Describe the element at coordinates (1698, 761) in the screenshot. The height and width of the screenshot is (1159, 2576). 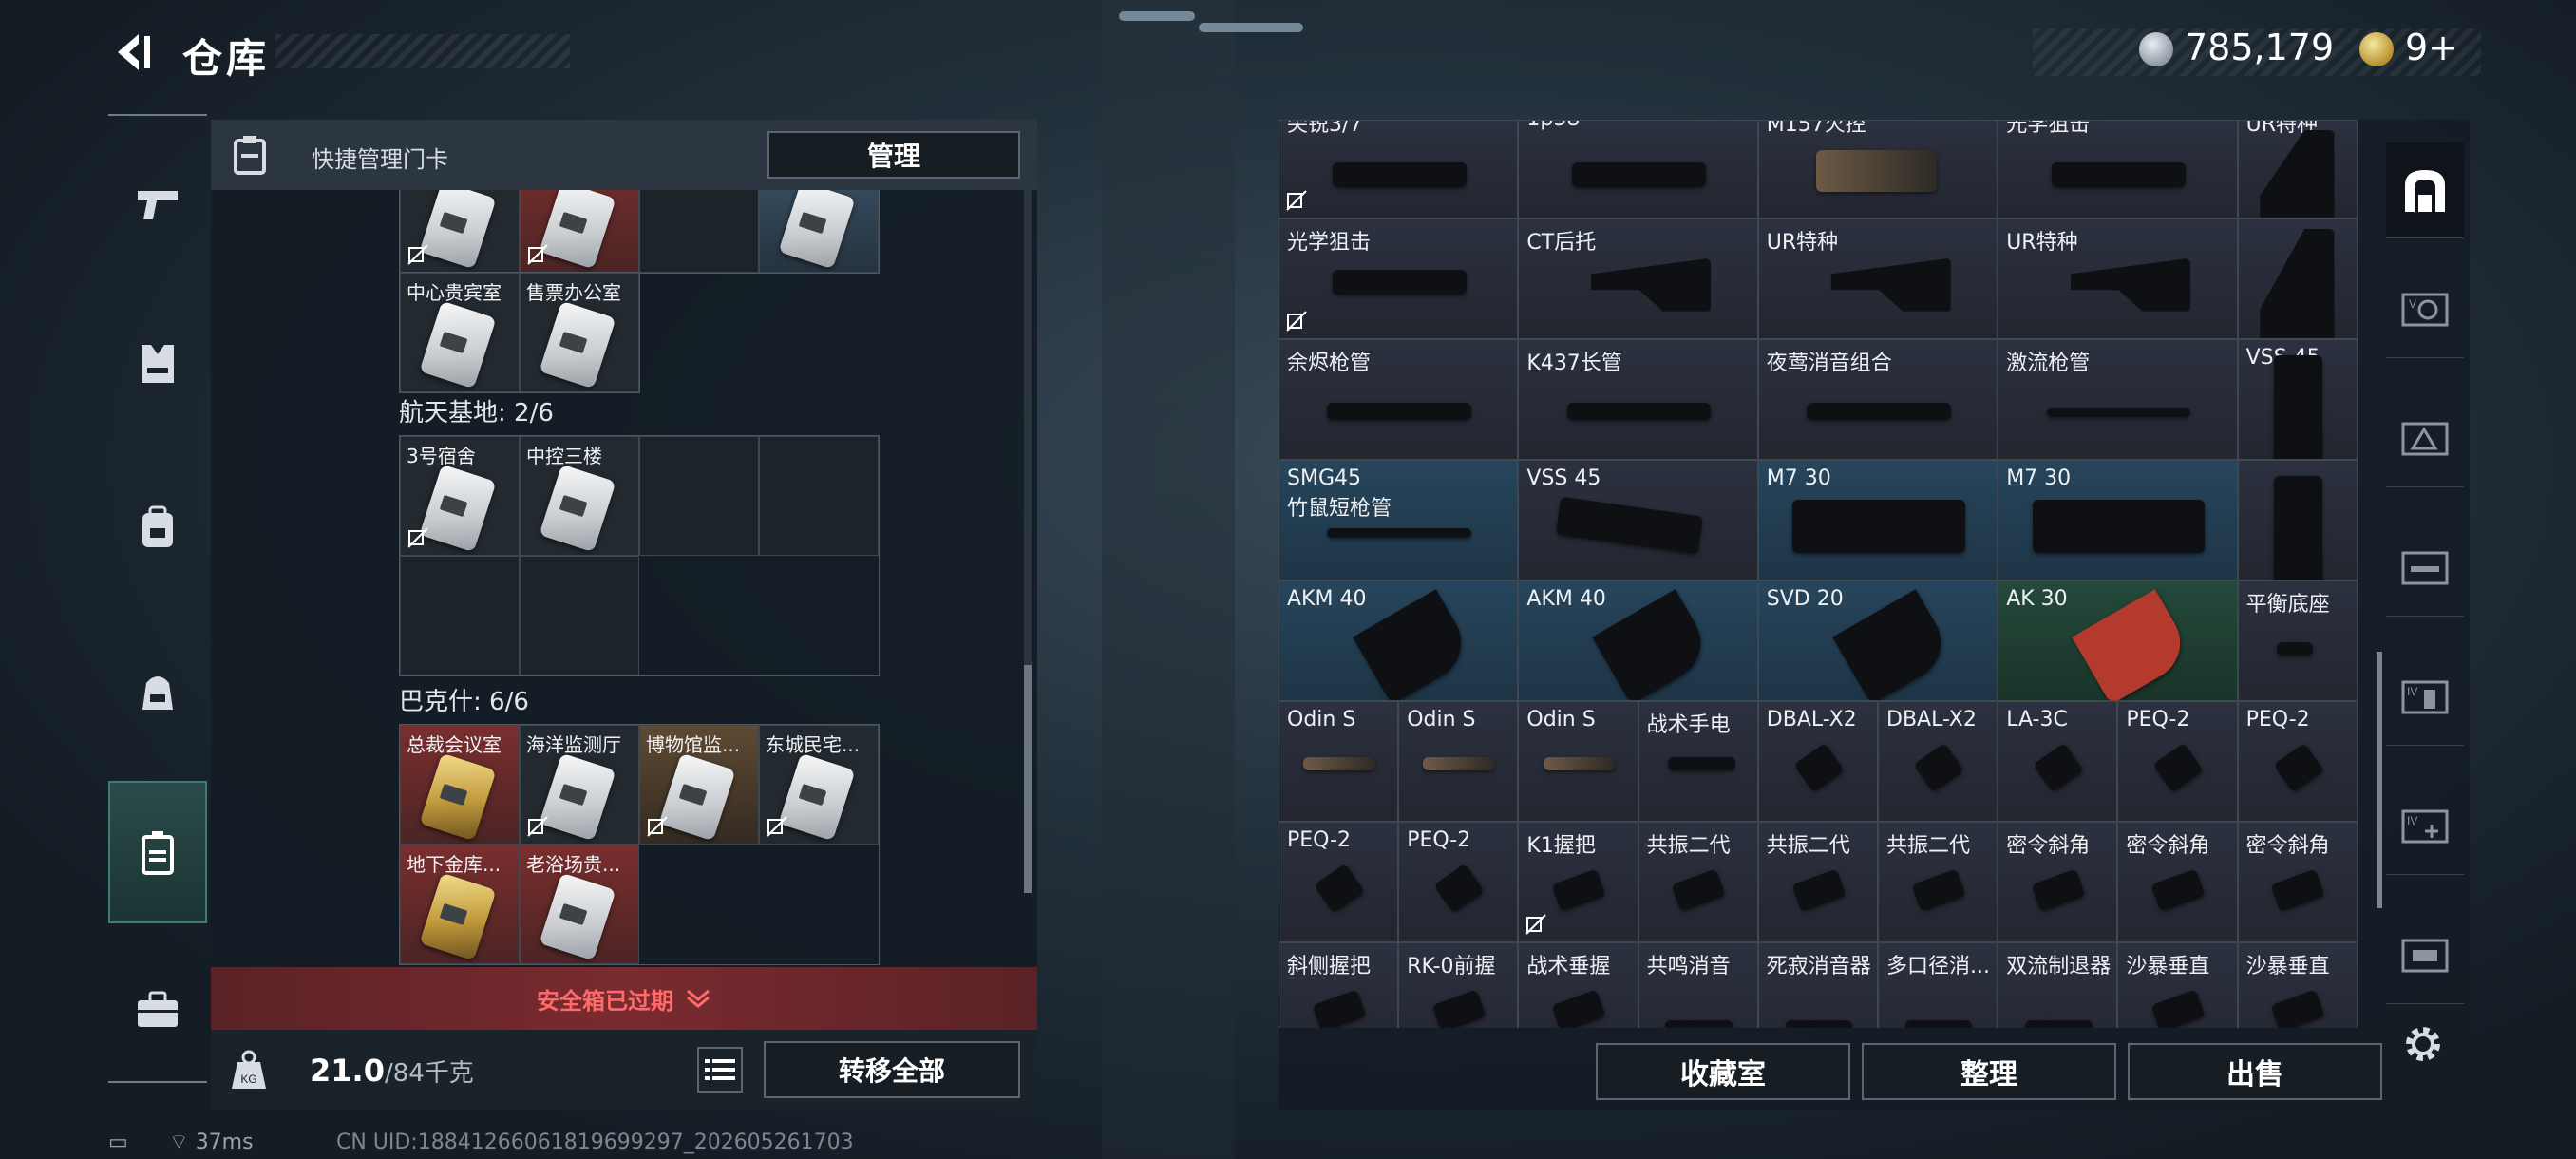
I see `storage-item: 战术手电` at that location.